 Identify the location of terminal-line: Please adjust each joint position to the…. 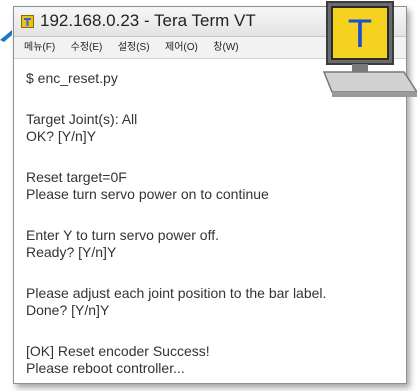
(176, 293).